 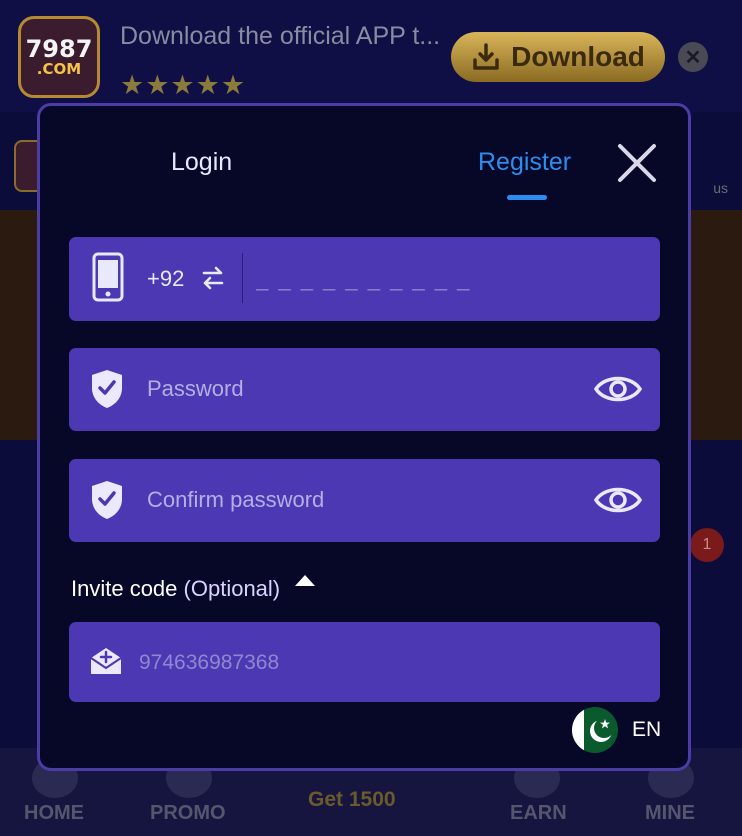 I want to click on phone-icon, so click(x=108, y=277).